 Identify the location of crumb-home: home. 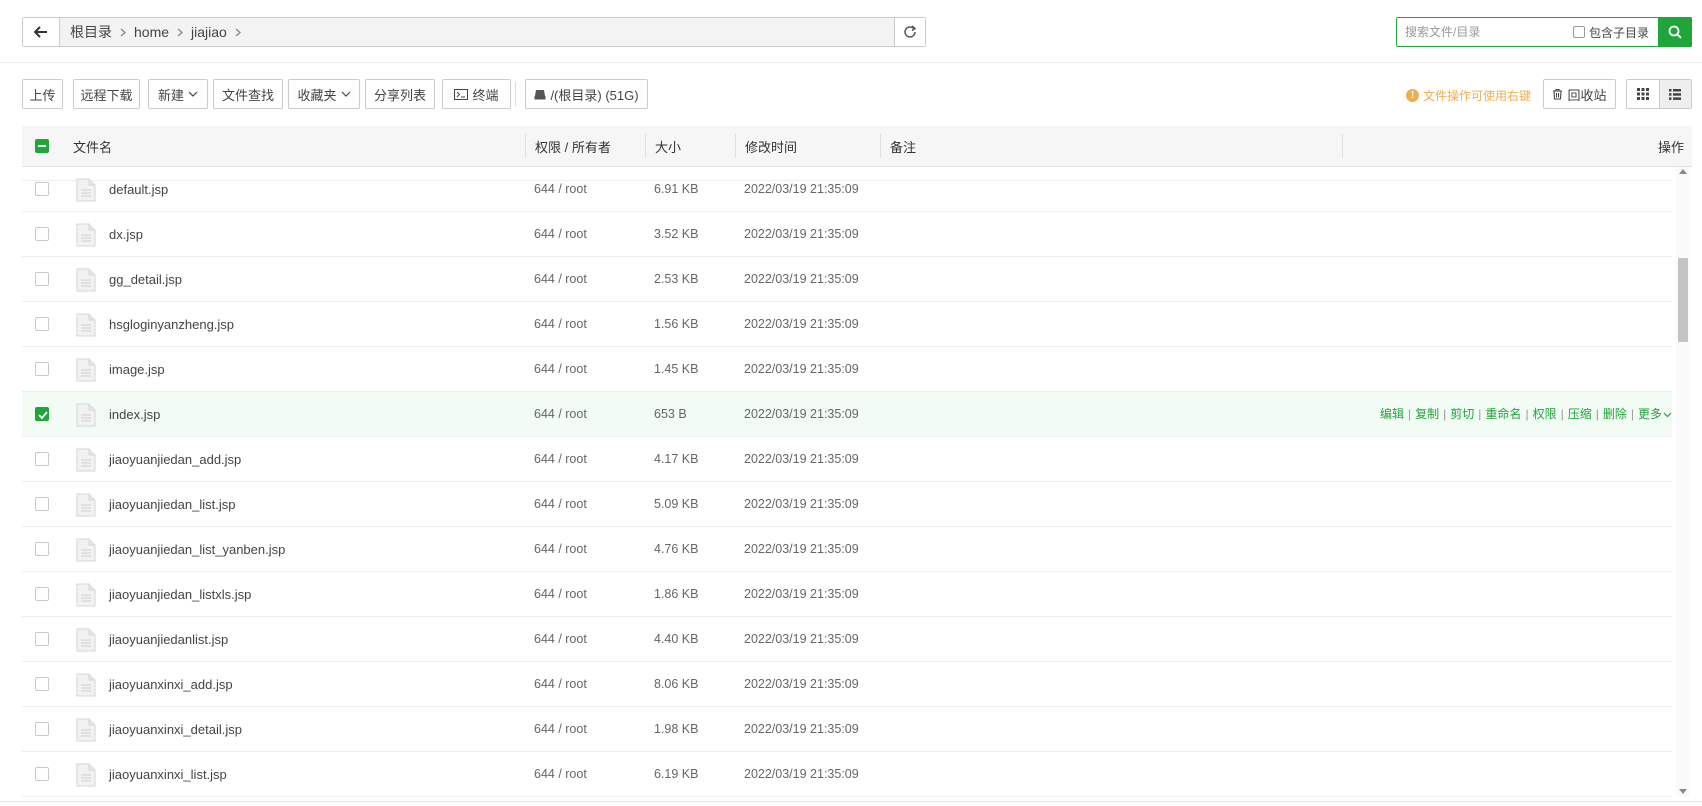
(151, 32).